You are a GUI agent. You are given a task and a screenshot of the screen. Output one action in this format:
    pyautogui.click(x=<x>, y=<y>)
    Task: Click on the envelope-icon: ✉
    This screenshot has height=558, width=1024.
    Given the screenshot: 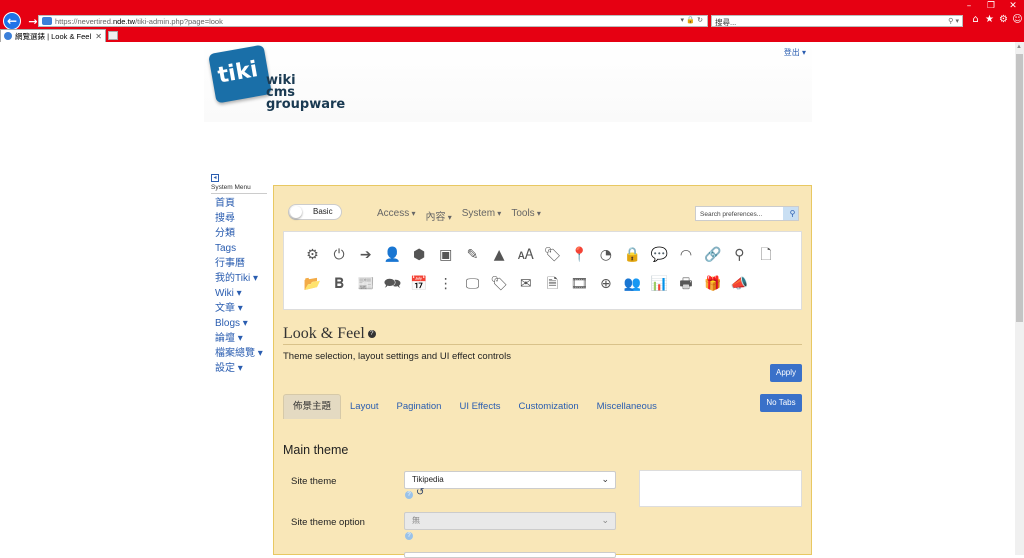 What is the action you would take?
    pyautogui.click(x=526, y=284)
    